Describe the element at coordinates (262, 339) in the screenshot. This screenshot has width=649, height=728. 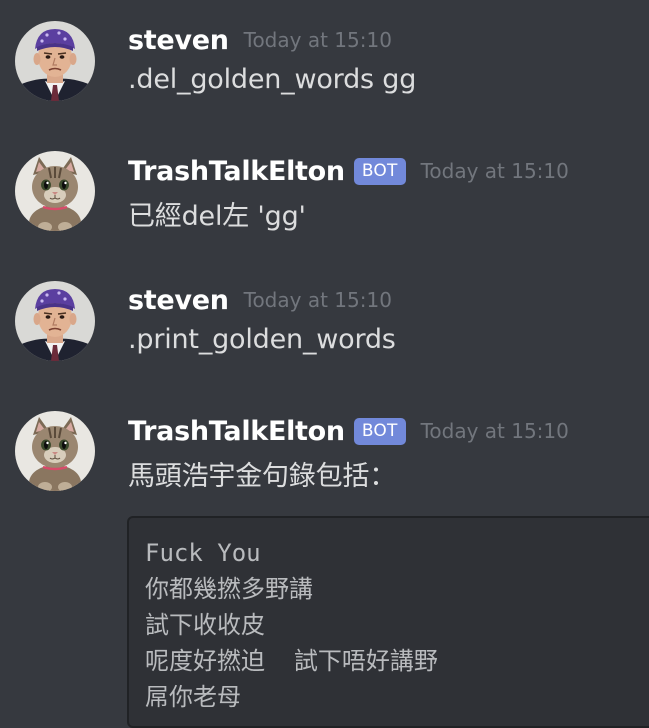
I see `message-text: .print_golden_words` at that location.